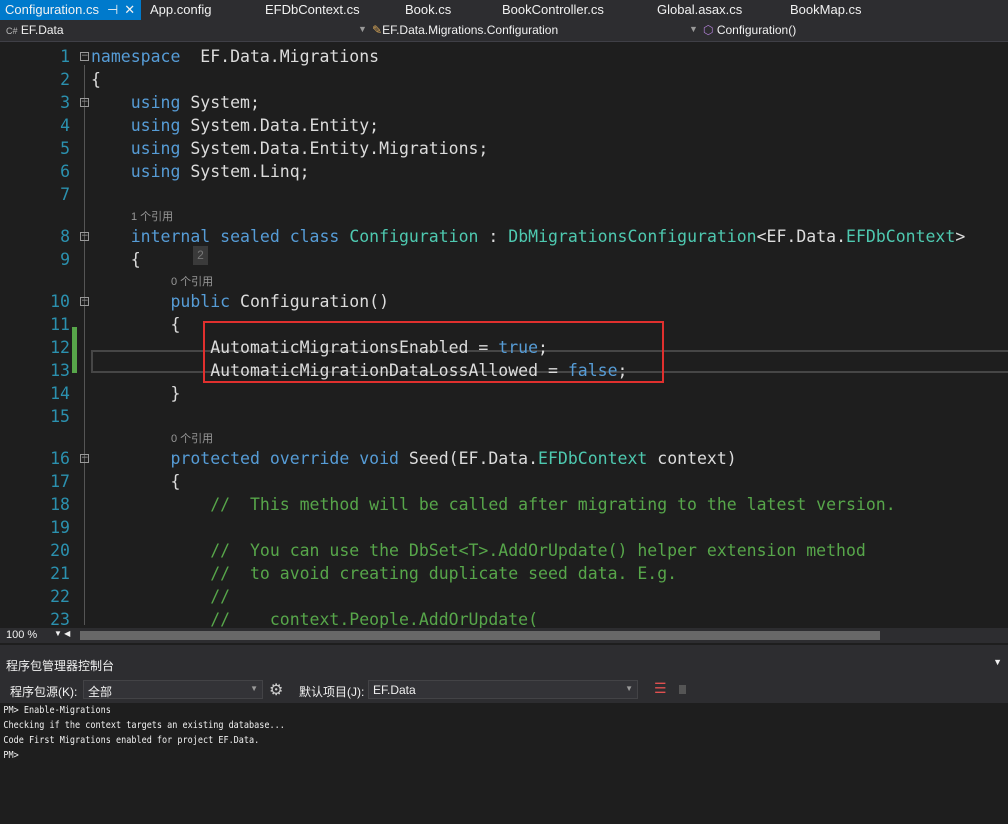 Image resolution: width=1008 pixels, height=824 pixels. Describe the element at coordinates (60, 301) in the screenshot. I see `line-number: 10` at that location.